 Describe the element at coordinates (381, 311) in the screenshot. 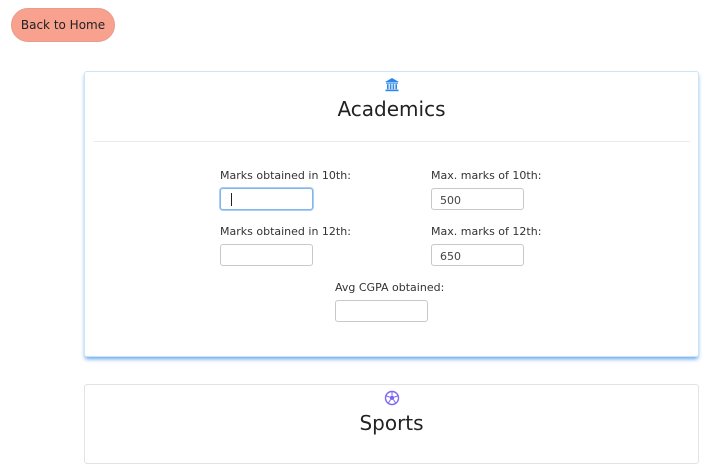

I see `cgpa-input` at that location.